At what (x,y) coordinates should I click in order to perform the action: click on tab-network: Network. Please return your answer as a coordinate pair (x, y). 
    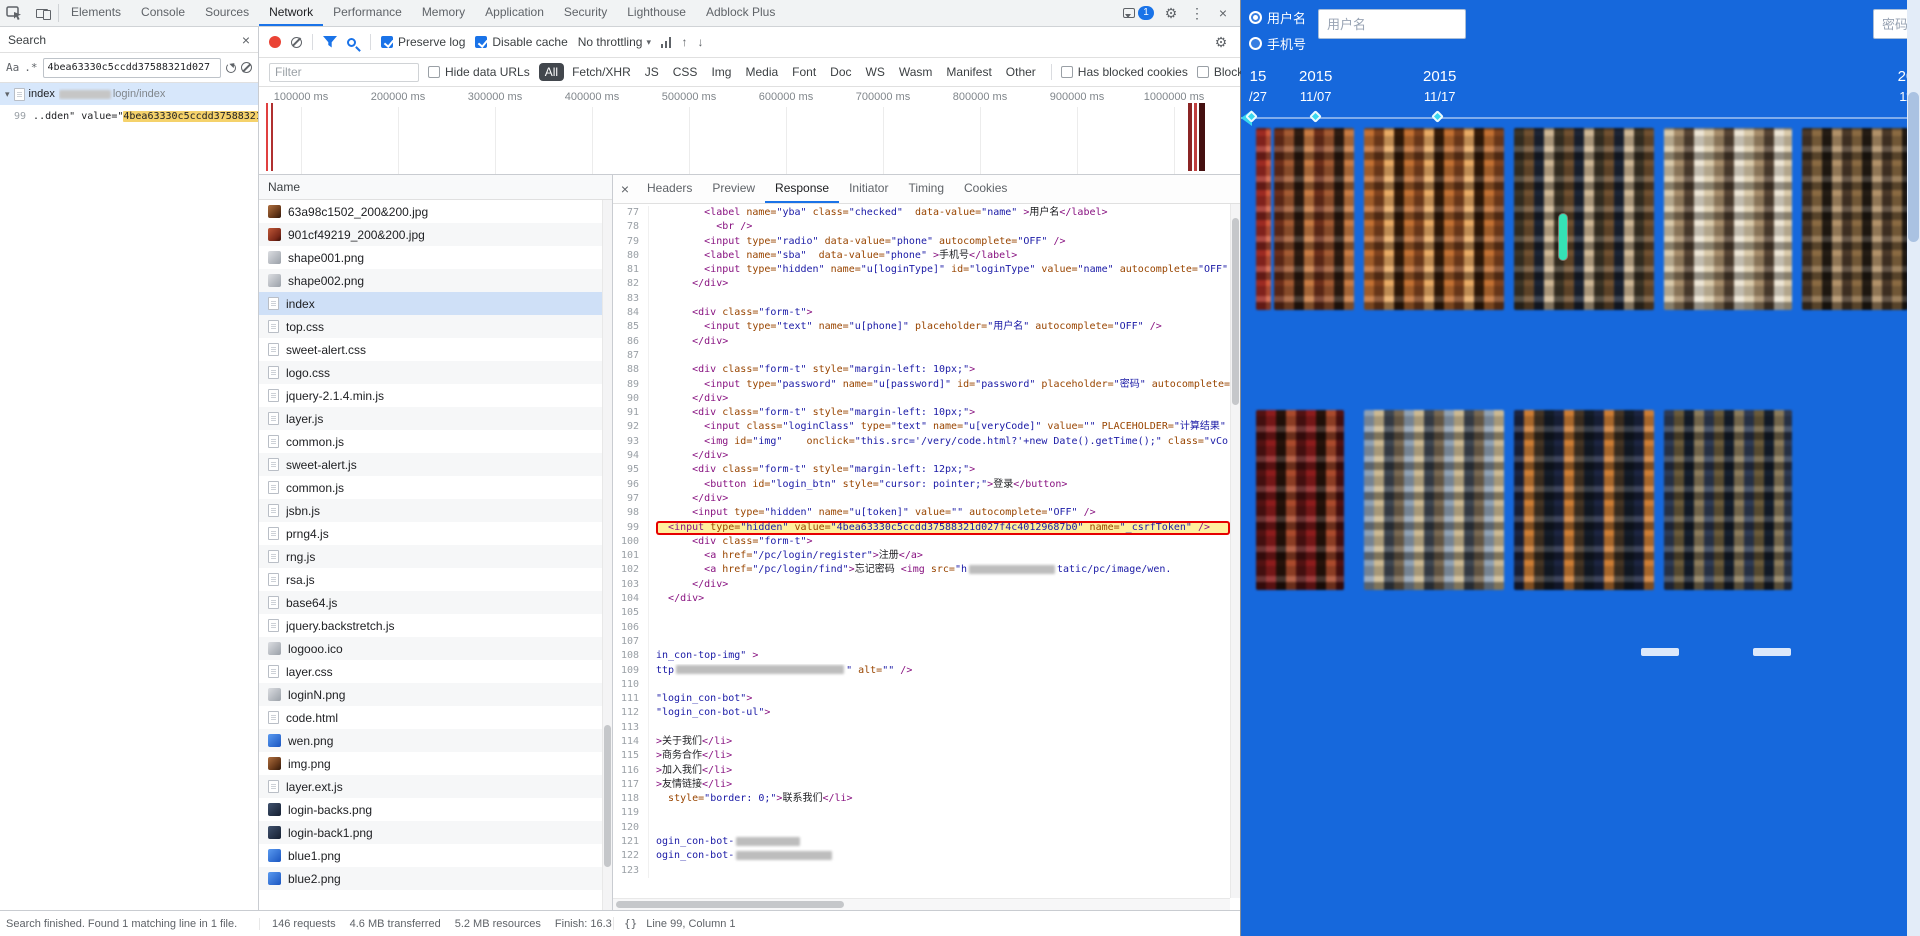
    Looking at the image, I should click on (291, 13).